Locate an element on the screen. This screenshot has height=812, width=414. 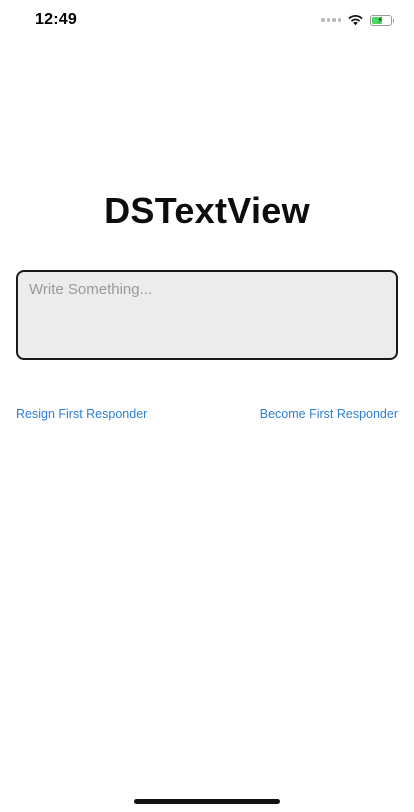
status-icons: ⚡ is located at coordinates (357, 20).